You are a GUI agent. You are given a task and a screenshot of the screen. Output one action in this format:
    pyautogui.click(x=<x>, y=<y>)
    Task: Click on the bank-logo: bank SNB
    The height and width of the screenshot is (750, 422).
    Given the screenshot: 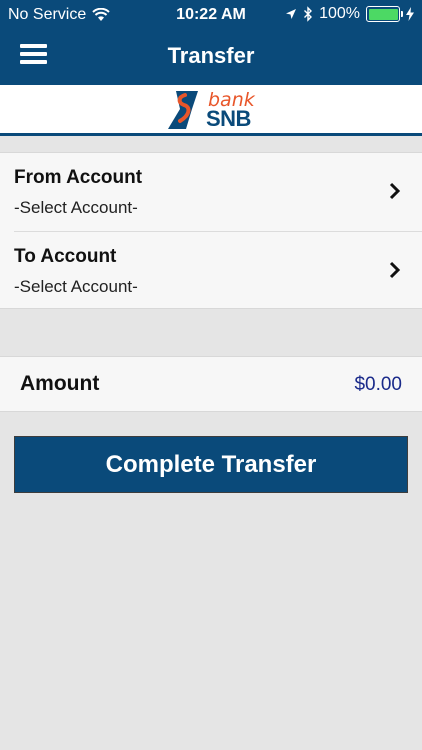 What is the action you would take?
    pyautogui.click(x=212, y=110)
    